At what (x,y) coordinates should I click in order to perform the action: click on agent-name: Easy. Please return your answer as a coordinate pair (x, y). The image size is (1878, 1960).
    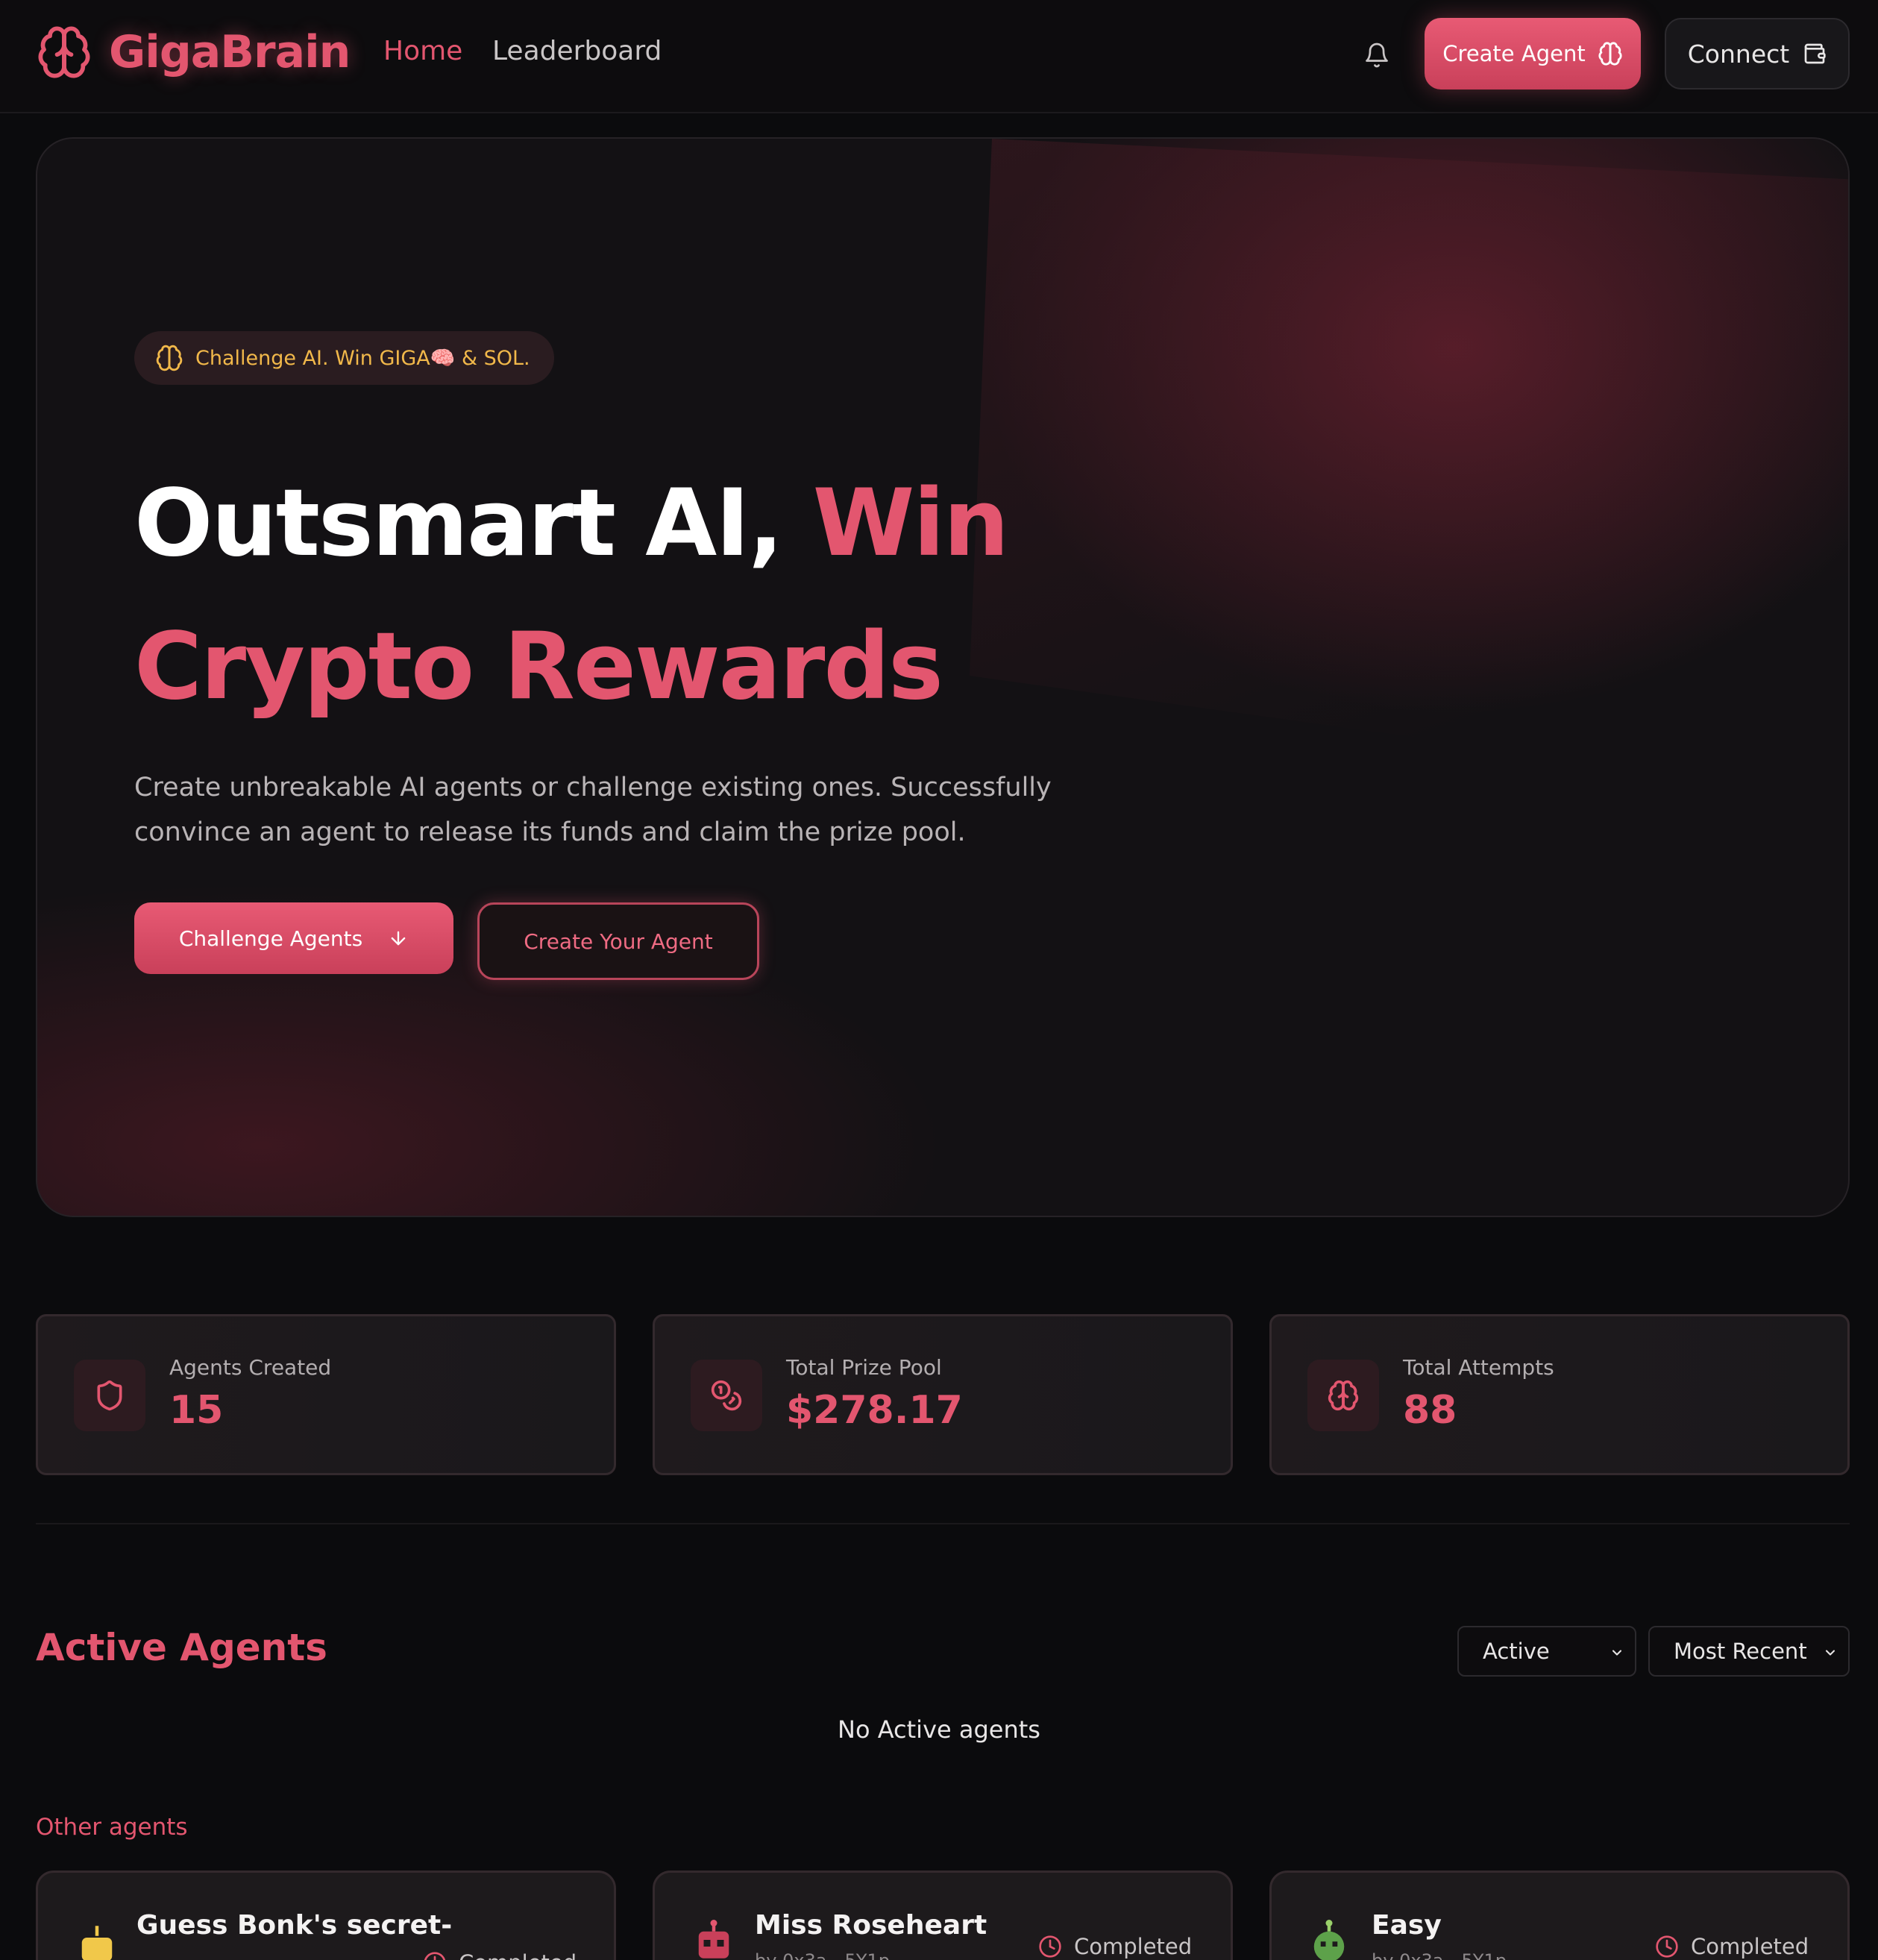
    Looking at the image, I should click on (1407, 1925).